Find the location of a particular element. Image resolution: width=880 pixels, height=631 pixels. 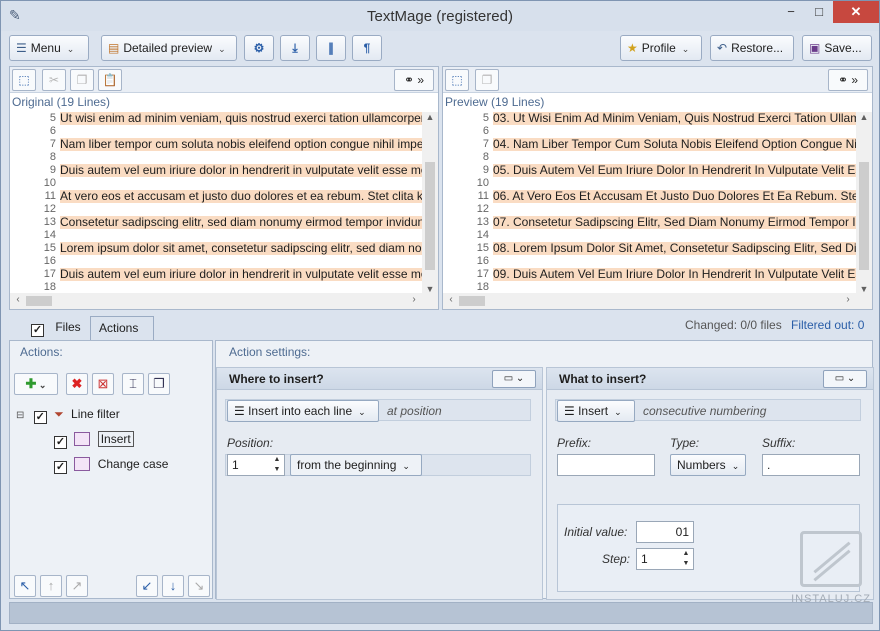

close-button: ✕ is located at coordinates (856, 12).